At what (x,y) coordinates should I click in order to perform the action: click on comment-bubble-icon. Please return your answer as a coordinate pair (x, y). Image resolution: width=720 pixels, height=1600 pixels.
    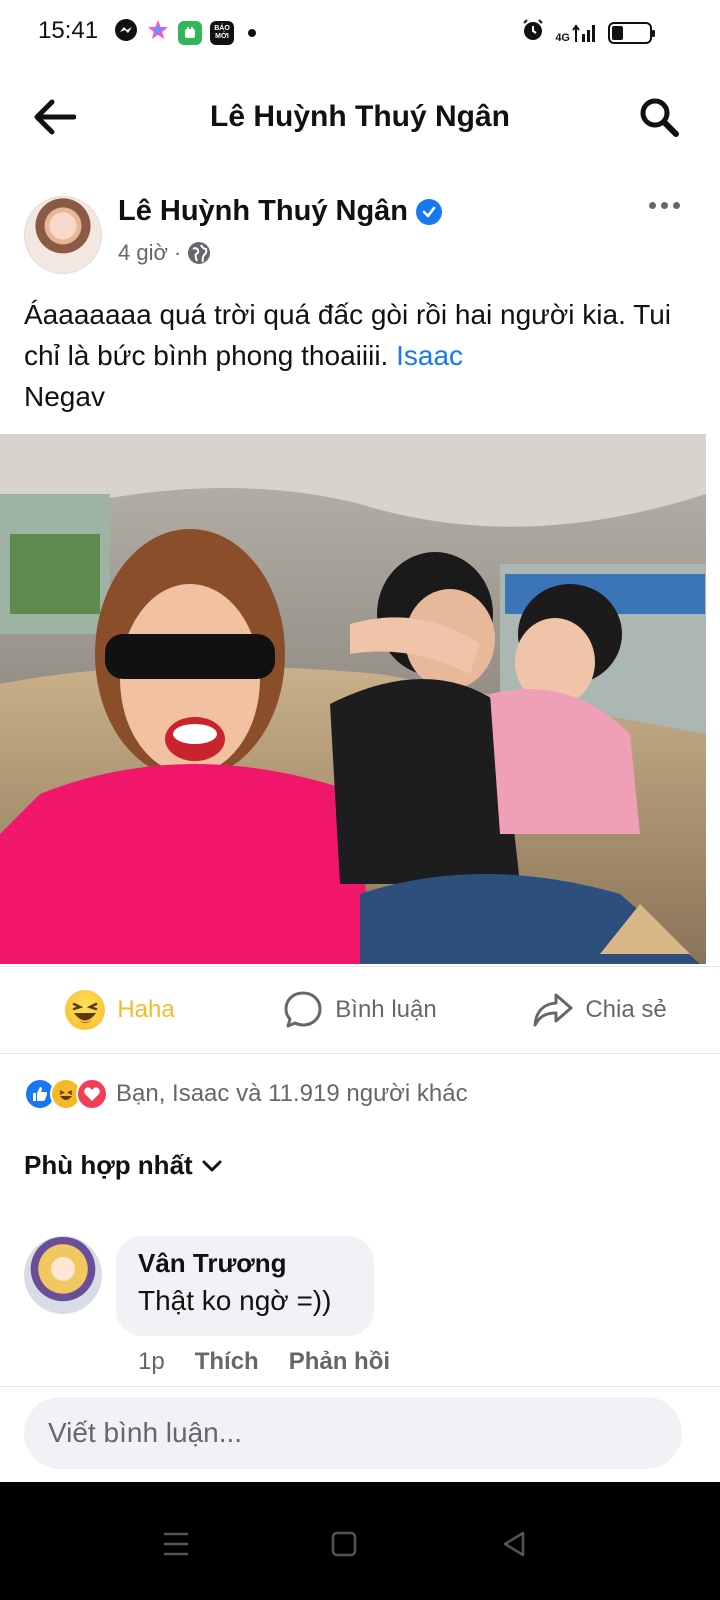
    Looking at the image, I should click on (303, 1009).